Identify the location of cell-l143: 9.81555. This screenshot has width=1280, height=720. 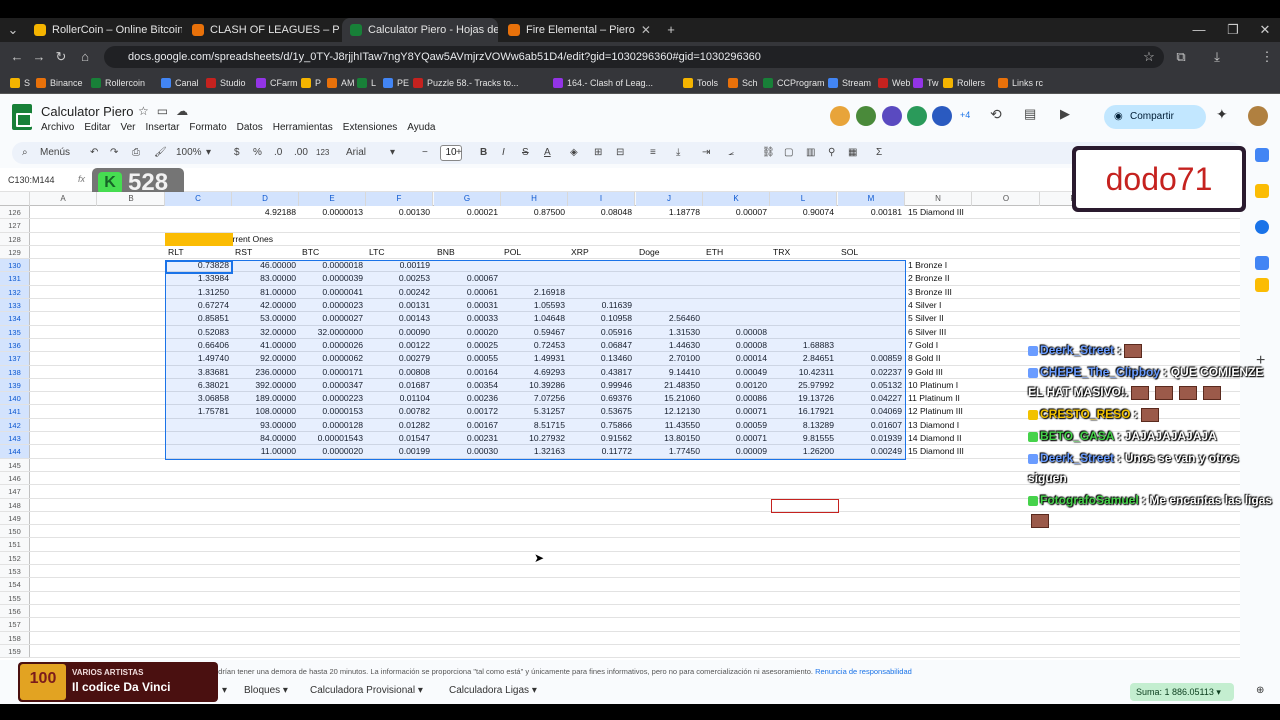
(803, 438).